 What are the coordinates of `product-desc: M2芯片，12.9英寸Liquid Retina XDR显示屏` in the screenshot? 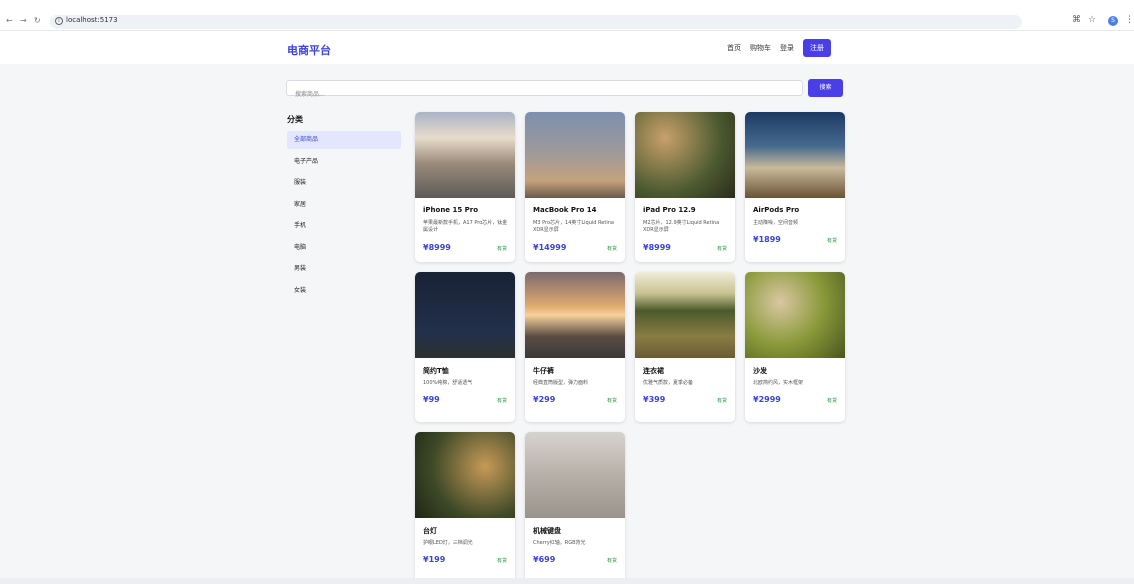 It's located at (681, 226).